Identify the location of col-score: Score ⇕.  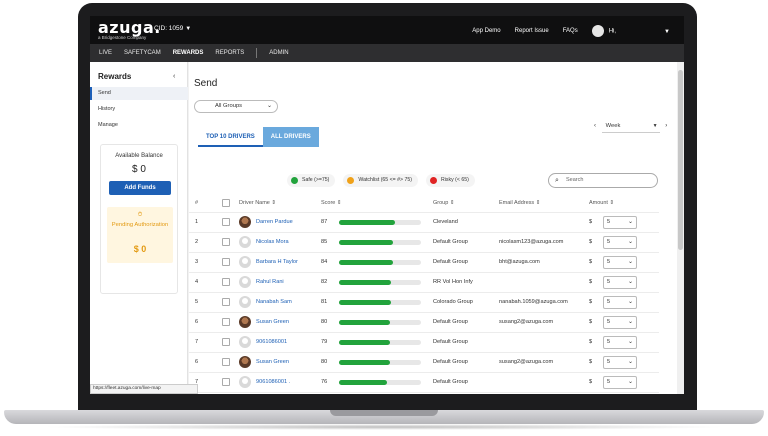
(331, 203).